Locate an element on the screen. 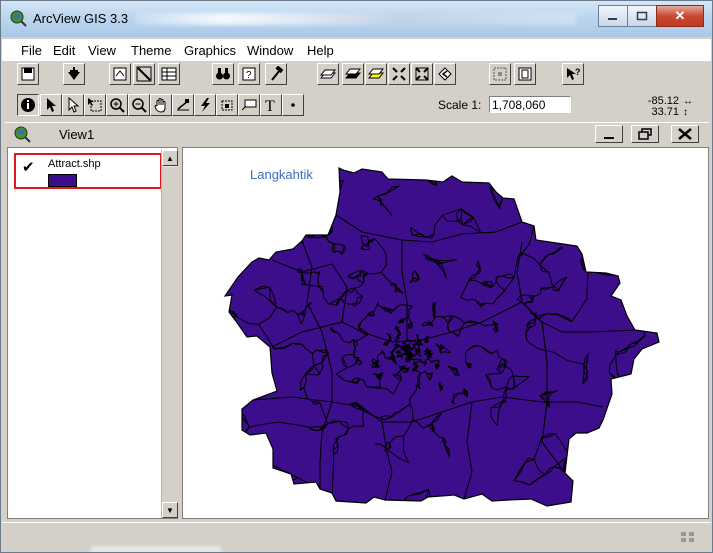  area-of-interest-tool is located at coordinates (227, 105).